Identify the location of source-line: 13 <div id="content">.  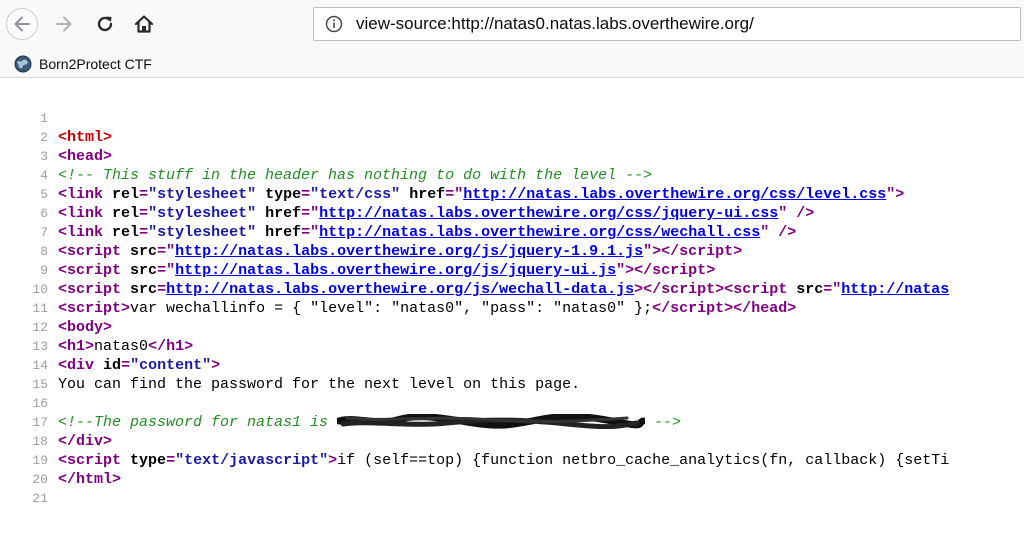
(512, 346).